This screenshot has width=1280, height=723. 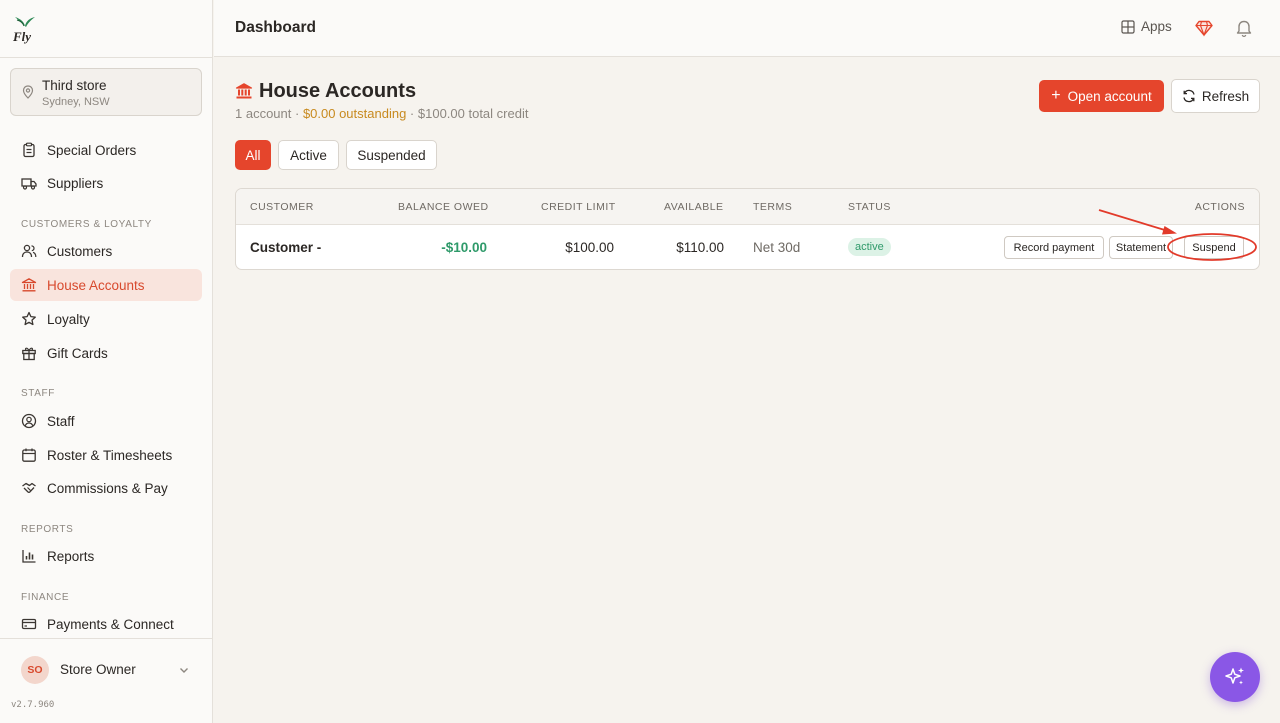 I want to click on sidebar-item-customers: Customers, so click(x=106, y=251).